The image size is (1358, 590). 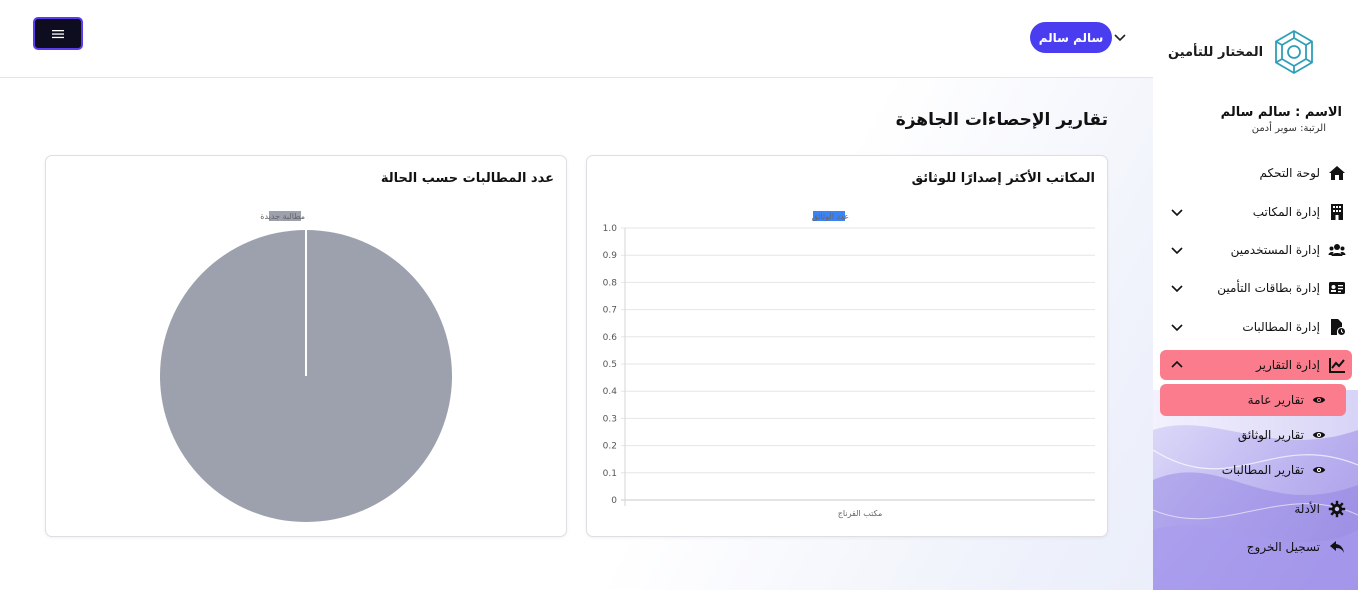 What do you see at coordinates (1071, 37) in the screenshot?
I see `user-menu-button: سالم سالم` at bounding box center [1071, 37].